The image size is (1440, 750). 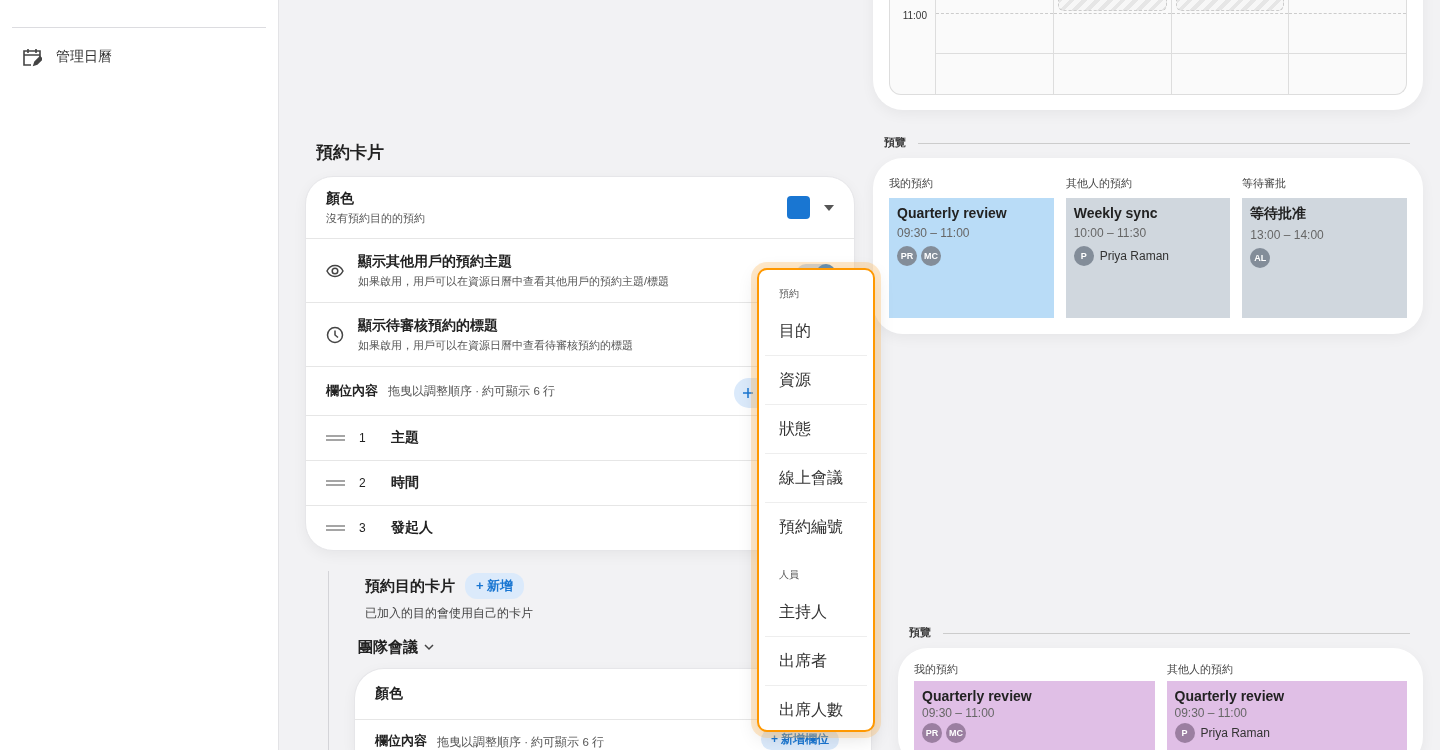 I want to click on section-title: 預約目的卡片, so click(x=410, y=586).